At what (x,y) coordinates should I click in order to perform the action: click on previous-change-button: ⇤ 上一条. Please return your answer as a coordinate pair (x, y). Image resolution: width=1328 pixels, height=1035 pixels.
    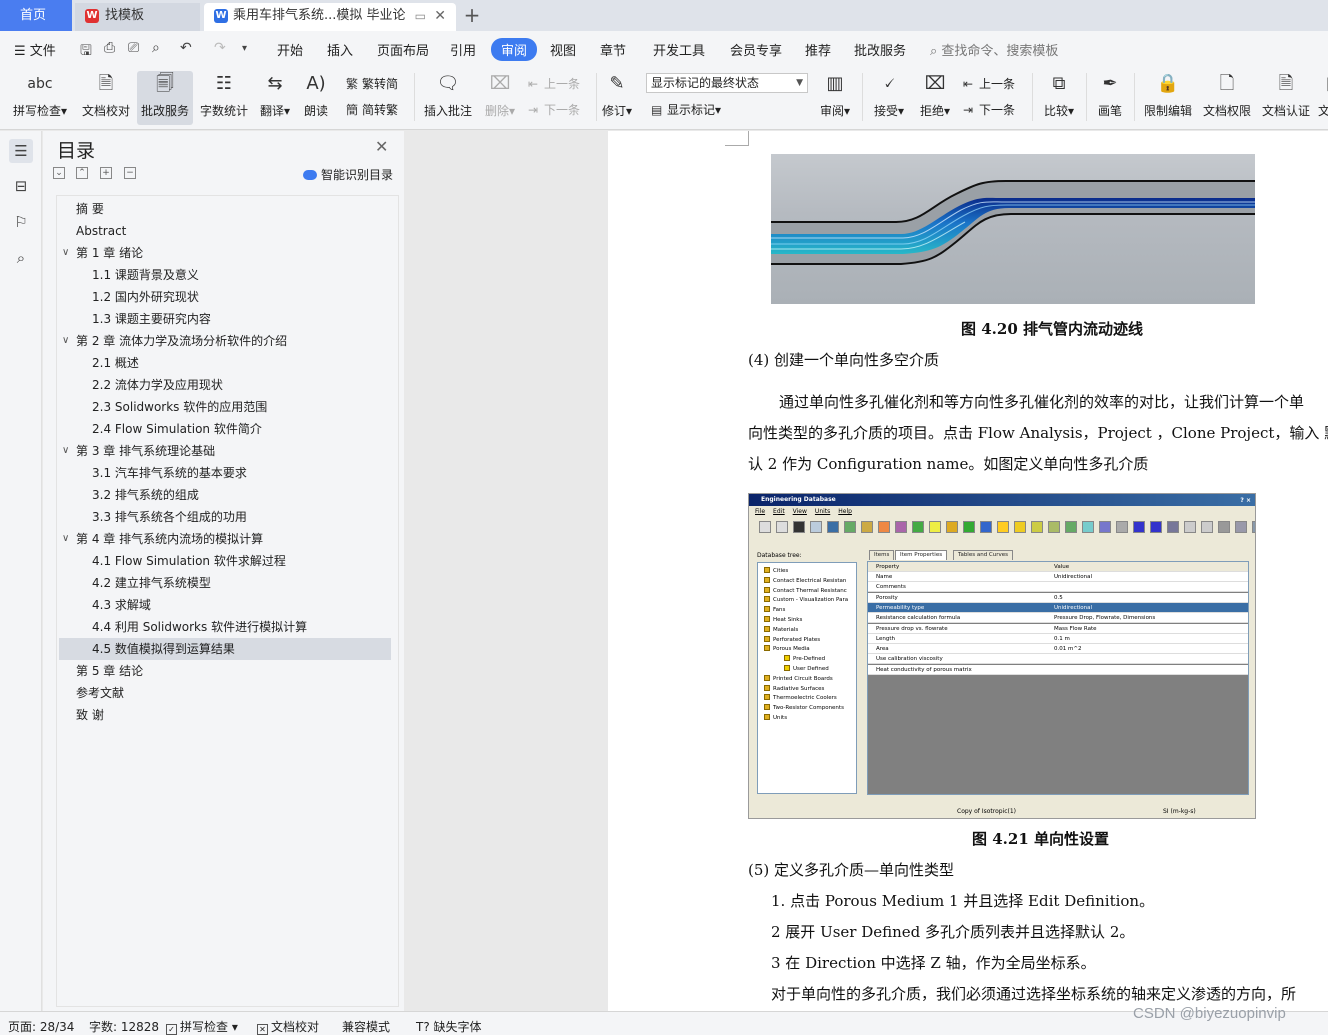
    Looking at the image, I should click on (989, 83).